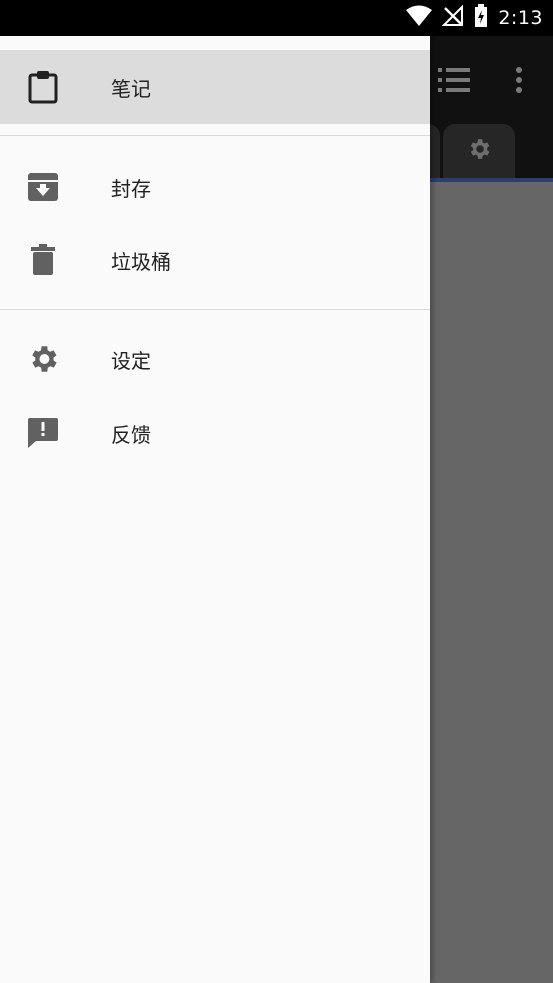 The image size is (553, 983). I want to click on no-signal-icon, so click(452, 17).